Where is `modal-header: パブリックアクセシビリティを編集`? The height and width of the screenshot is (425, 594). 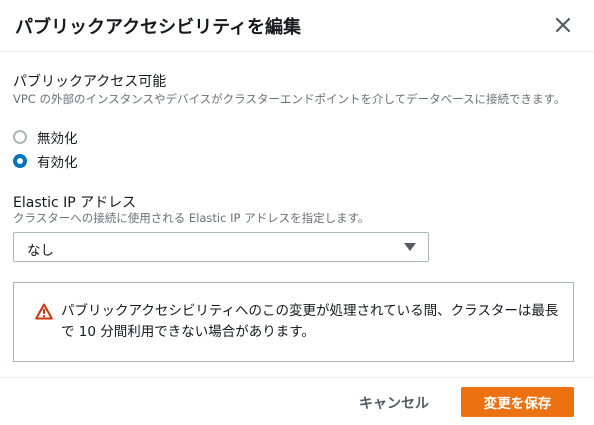 modal-header: パブリックアクセシビリティを編集 is located at coordinates (297, 26).